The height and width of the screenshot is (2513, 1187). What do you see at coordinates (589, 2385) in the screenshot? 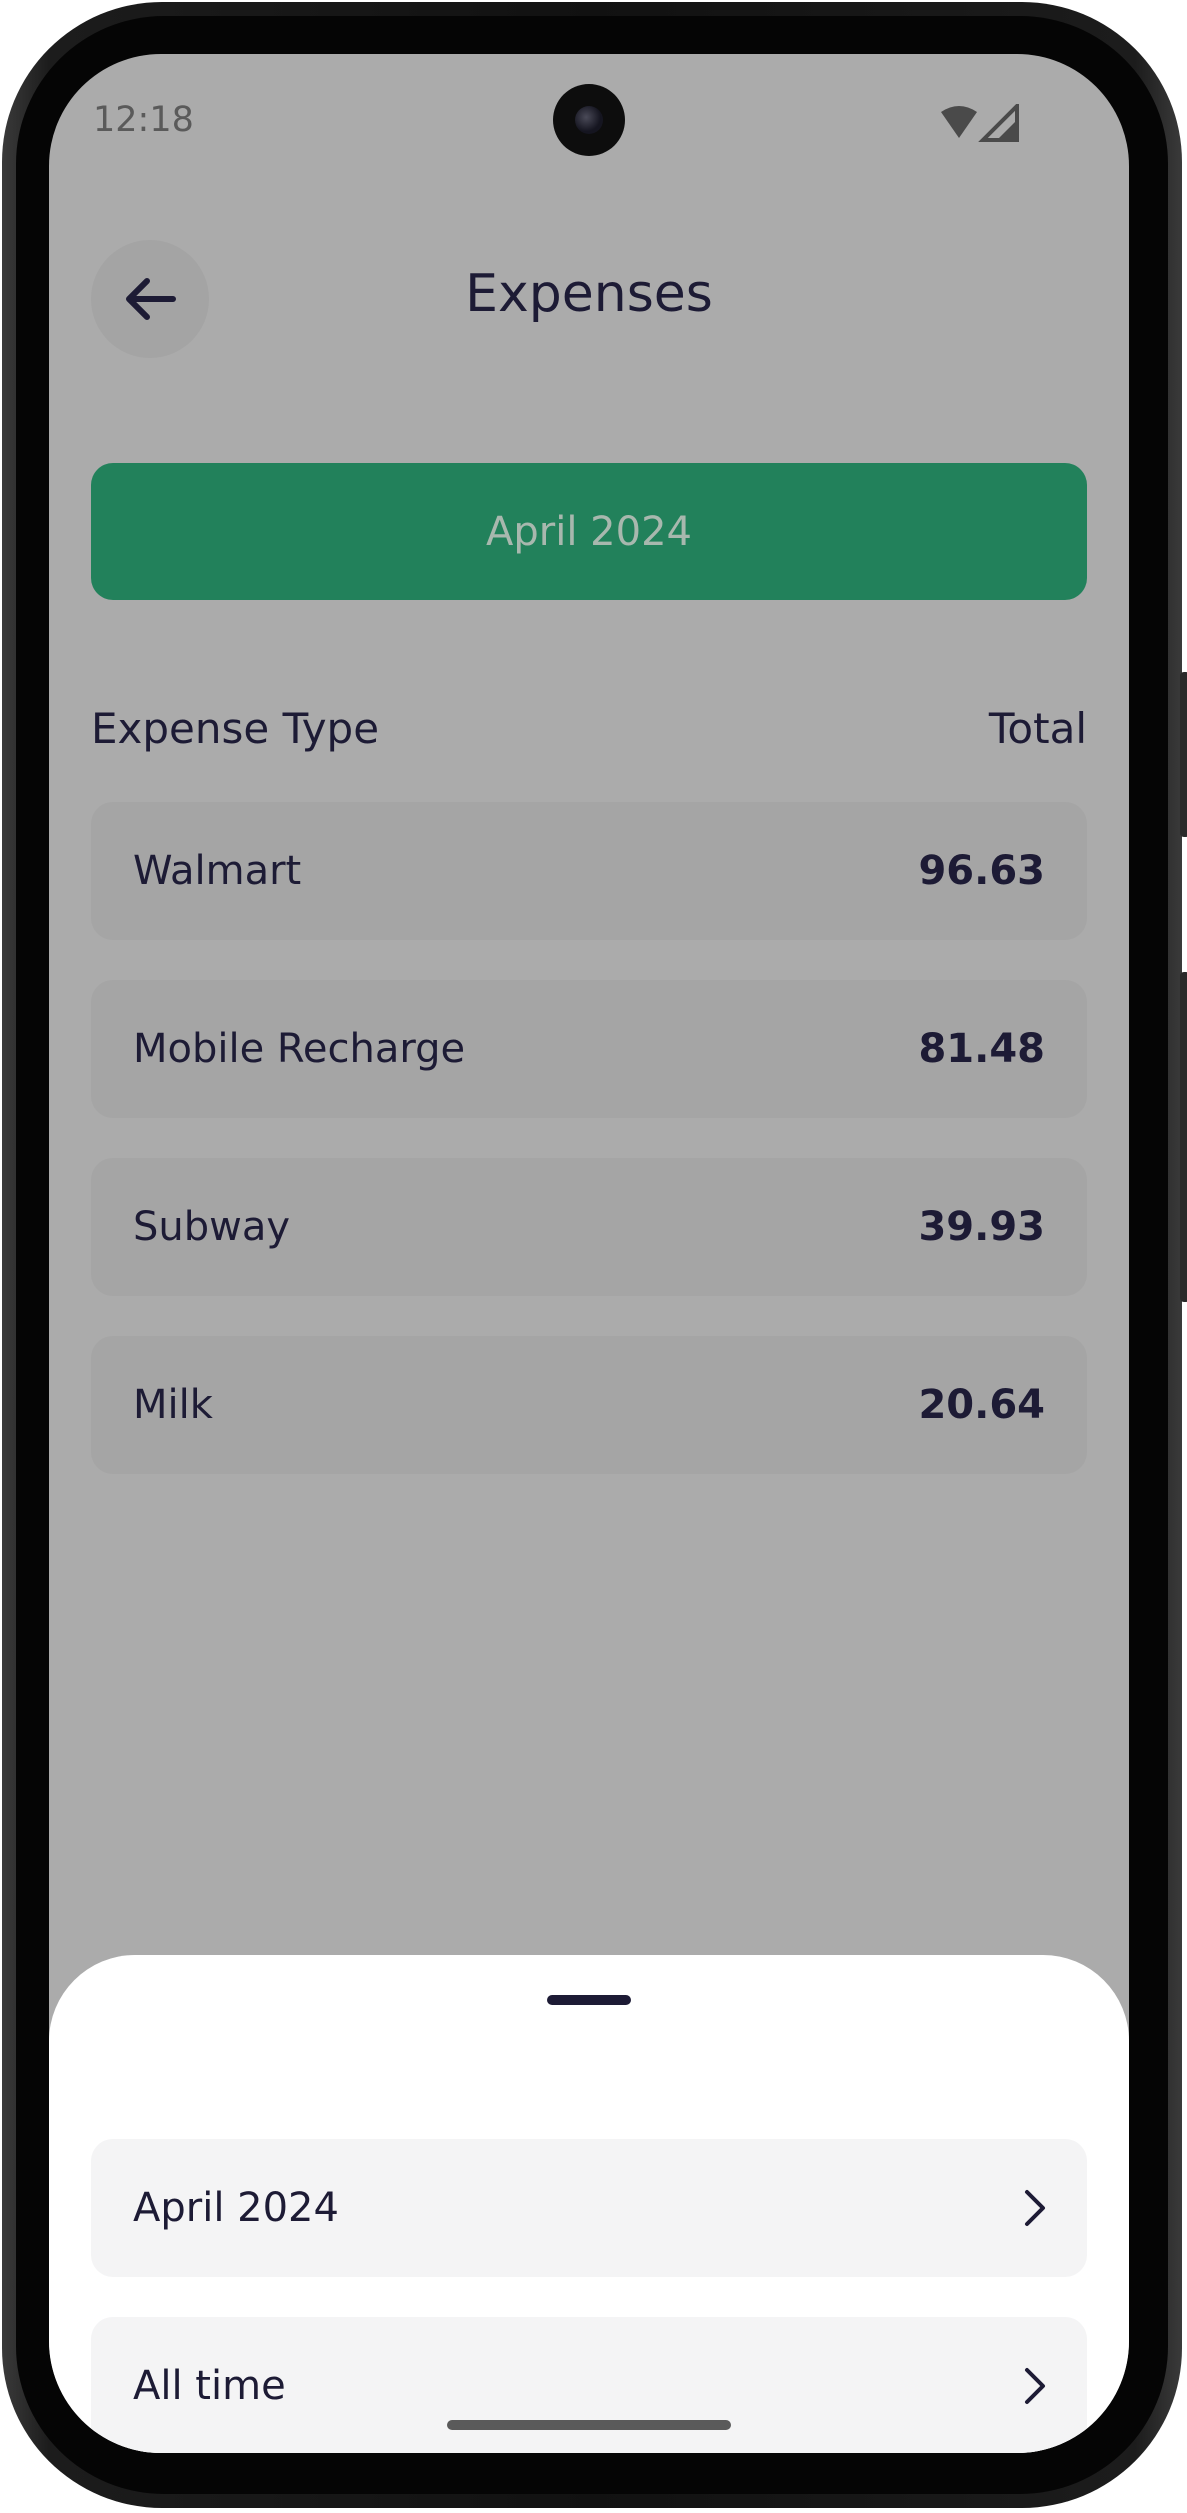
I see `sheet-option-all-time: All time` at bounding box center [589, 2385].